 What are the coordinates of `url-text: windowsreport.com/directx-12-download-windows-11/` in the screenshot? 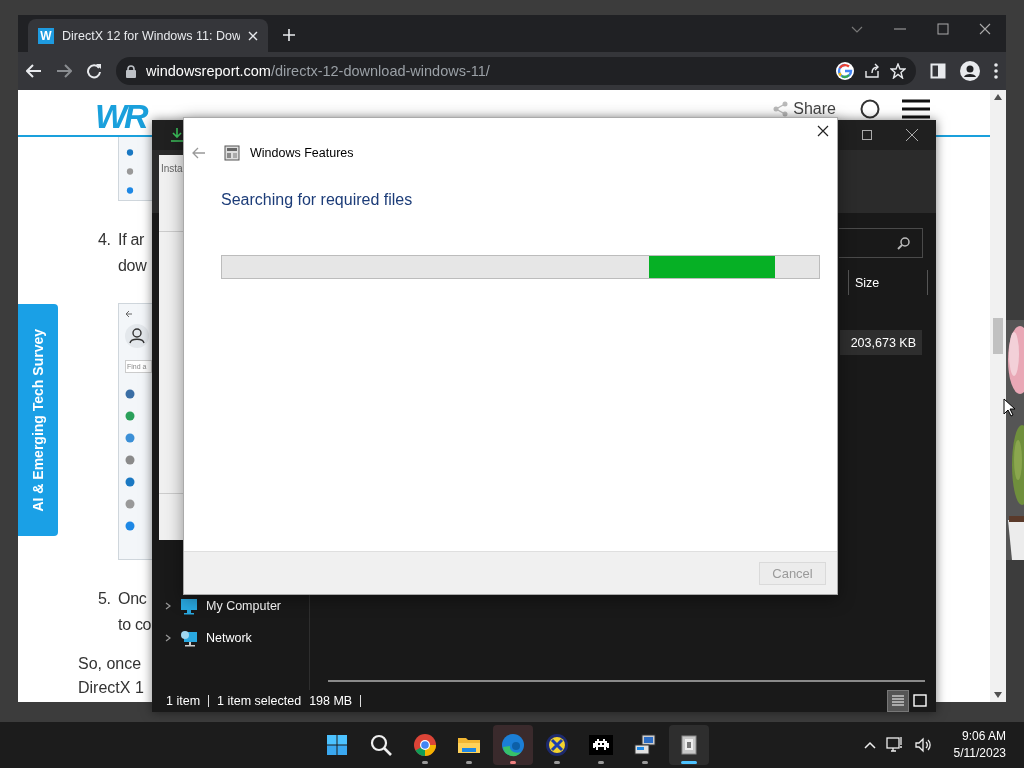 It's located at (318, 71).